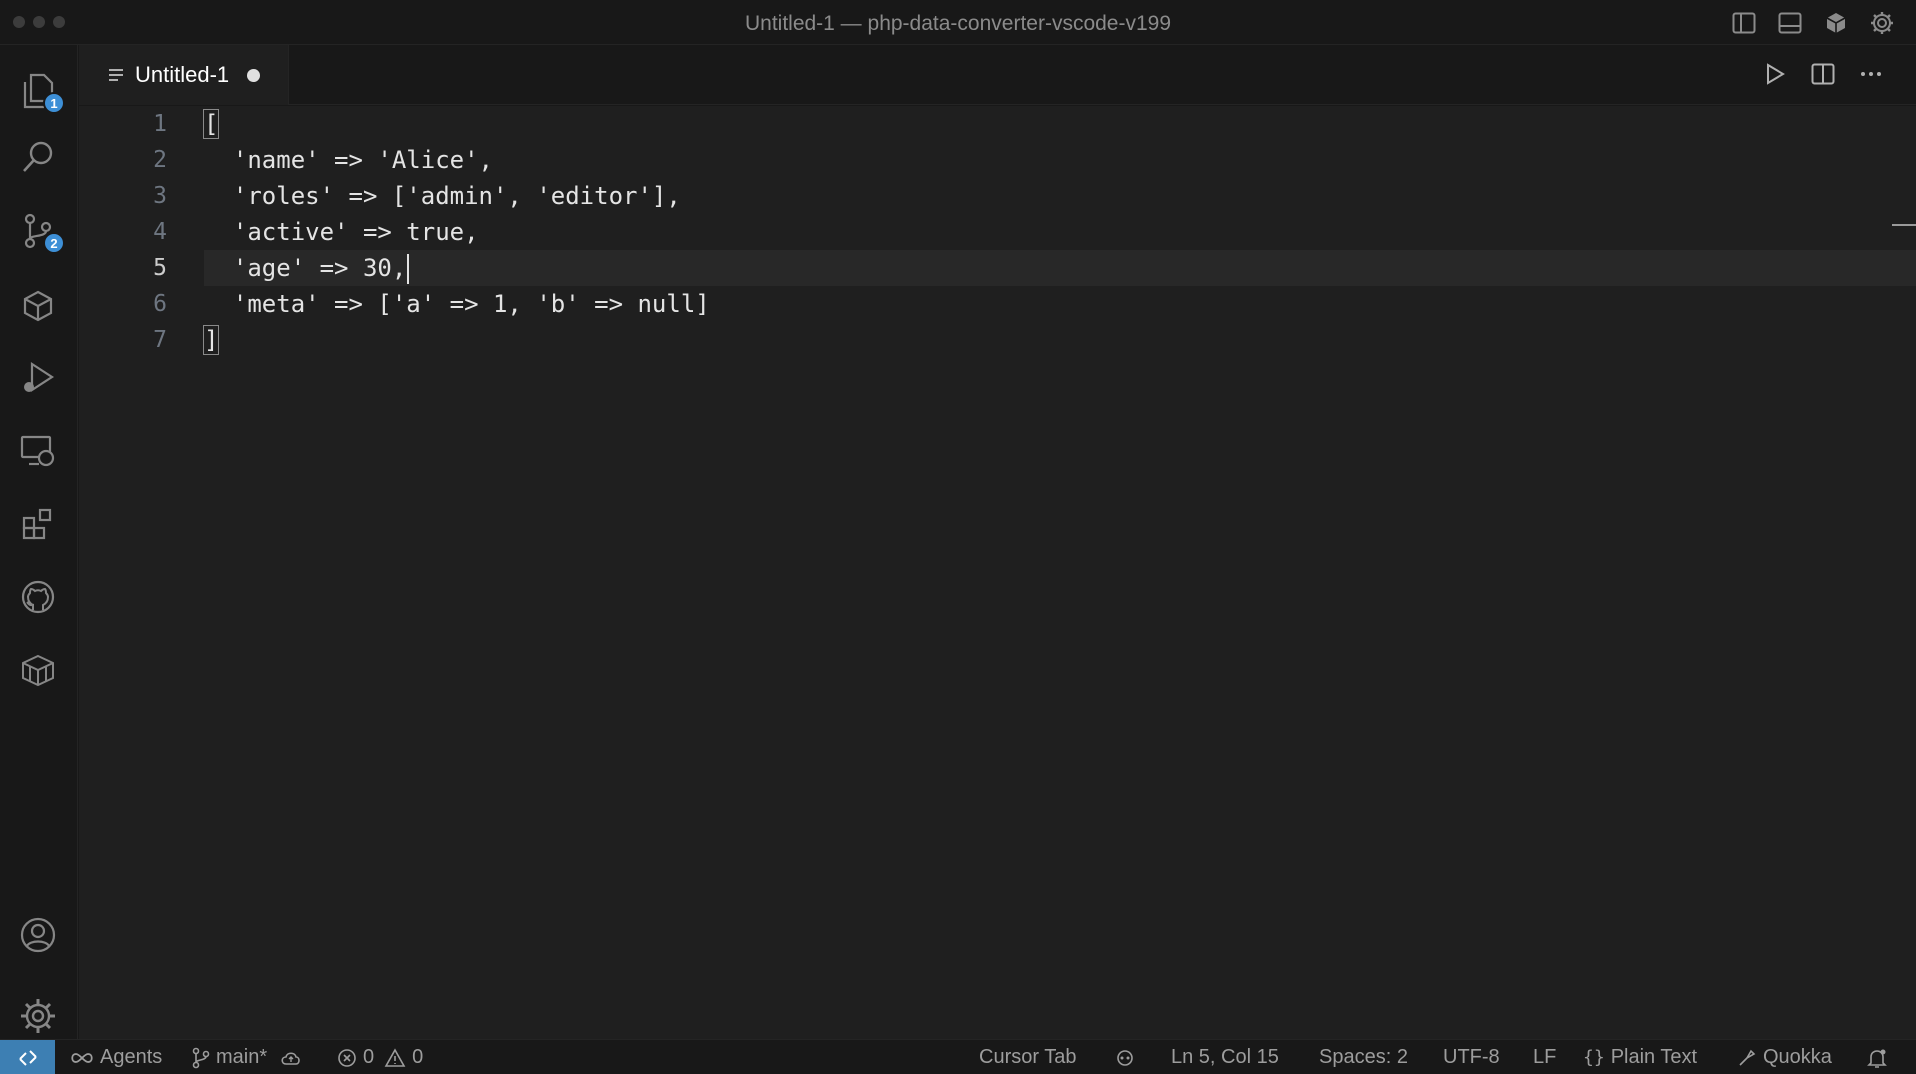 Image resolution: width=1916 pixels, height=1074 pixels. I want to click on eol-label: LF, so click(1545, 1057).